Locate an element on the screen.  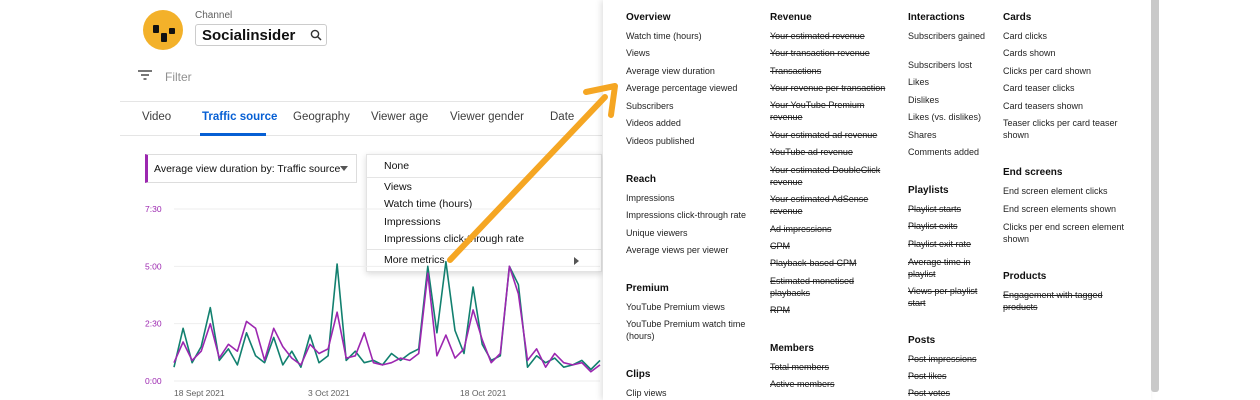
metric-option: Transactions is located at coordinates (849, 71).